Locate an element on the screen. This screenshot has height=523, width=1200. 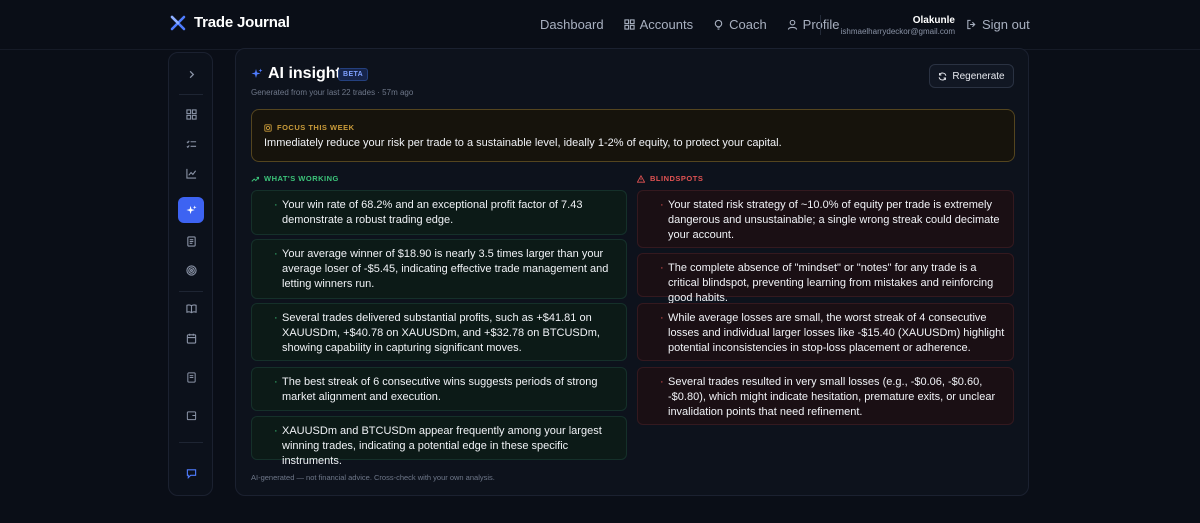
sidebar-item-goals is located at coordinates (191, 270).